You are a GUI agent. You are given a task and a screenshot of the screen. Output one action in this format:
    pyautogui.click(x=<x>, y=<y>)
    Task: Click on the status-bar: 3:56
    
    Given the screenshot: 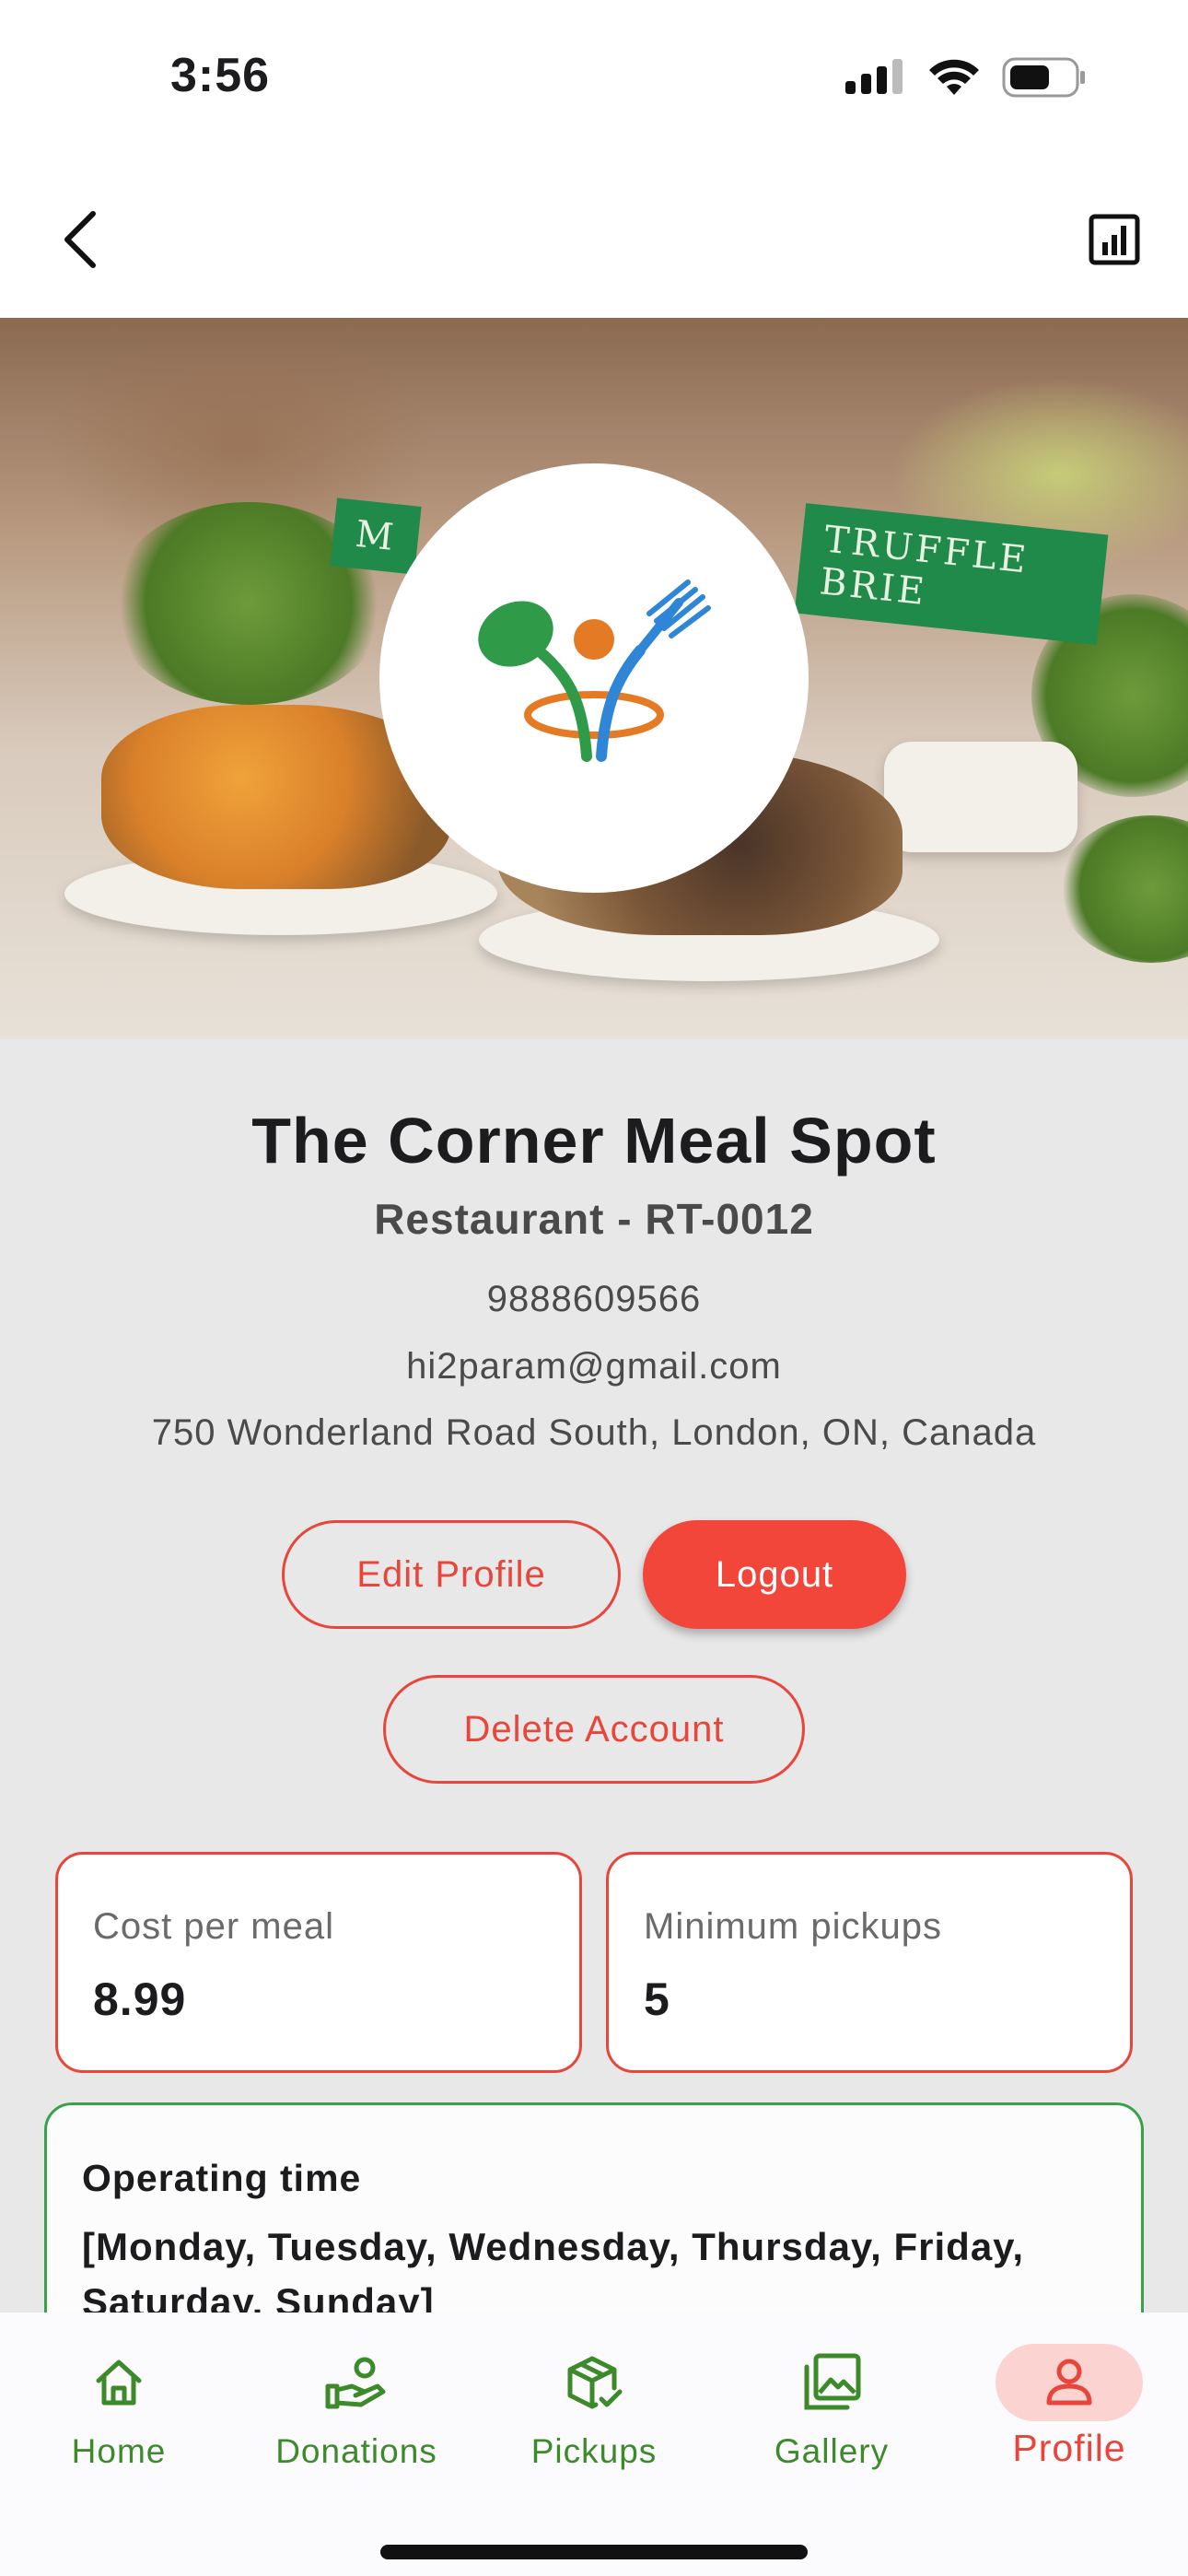 What is the action you would take?
    pyautogui.click(x=594, y=80)
    